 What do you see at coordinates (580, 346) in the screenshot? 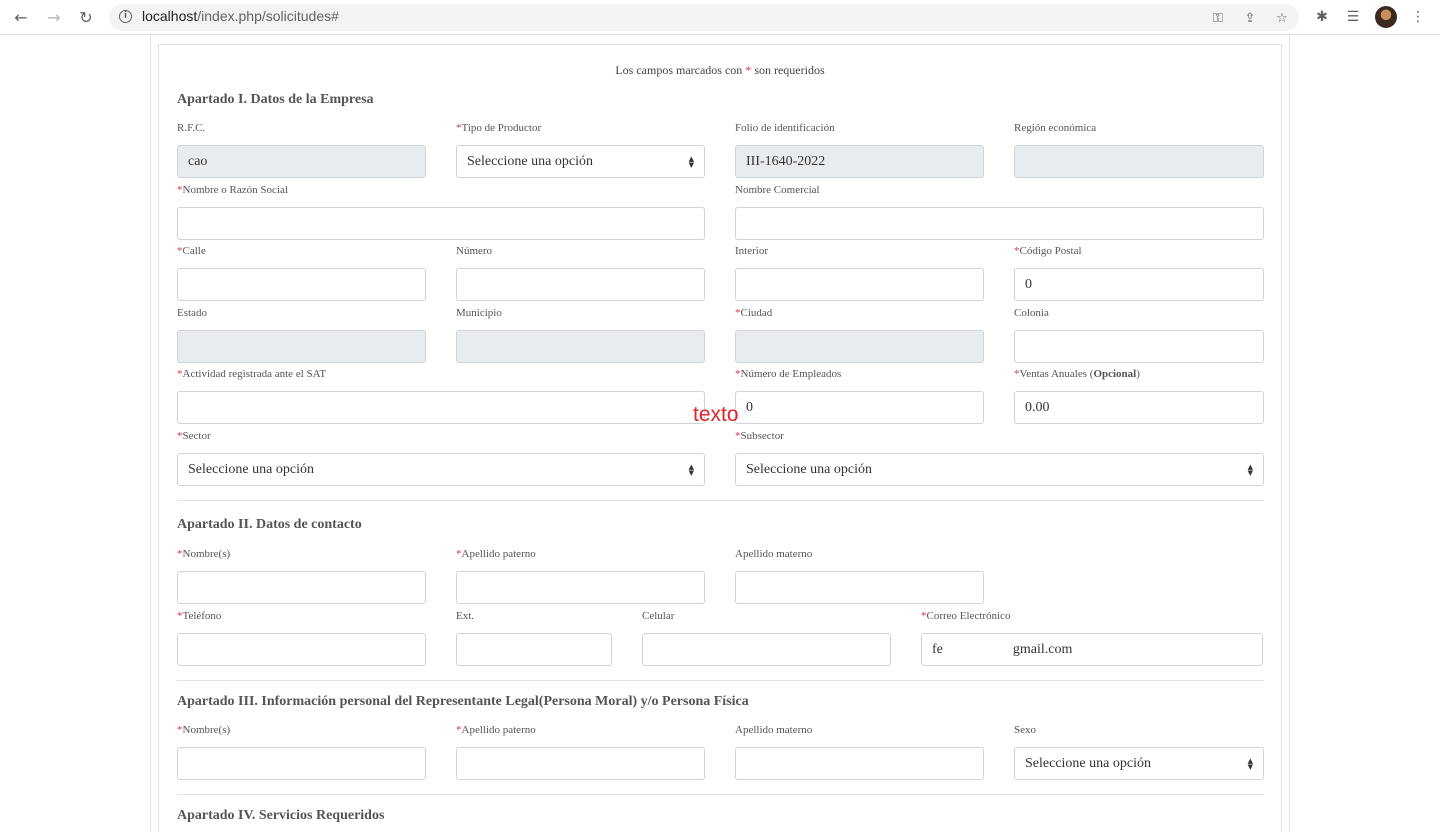
I see `municipio-input` at bounding box center [580, 346].